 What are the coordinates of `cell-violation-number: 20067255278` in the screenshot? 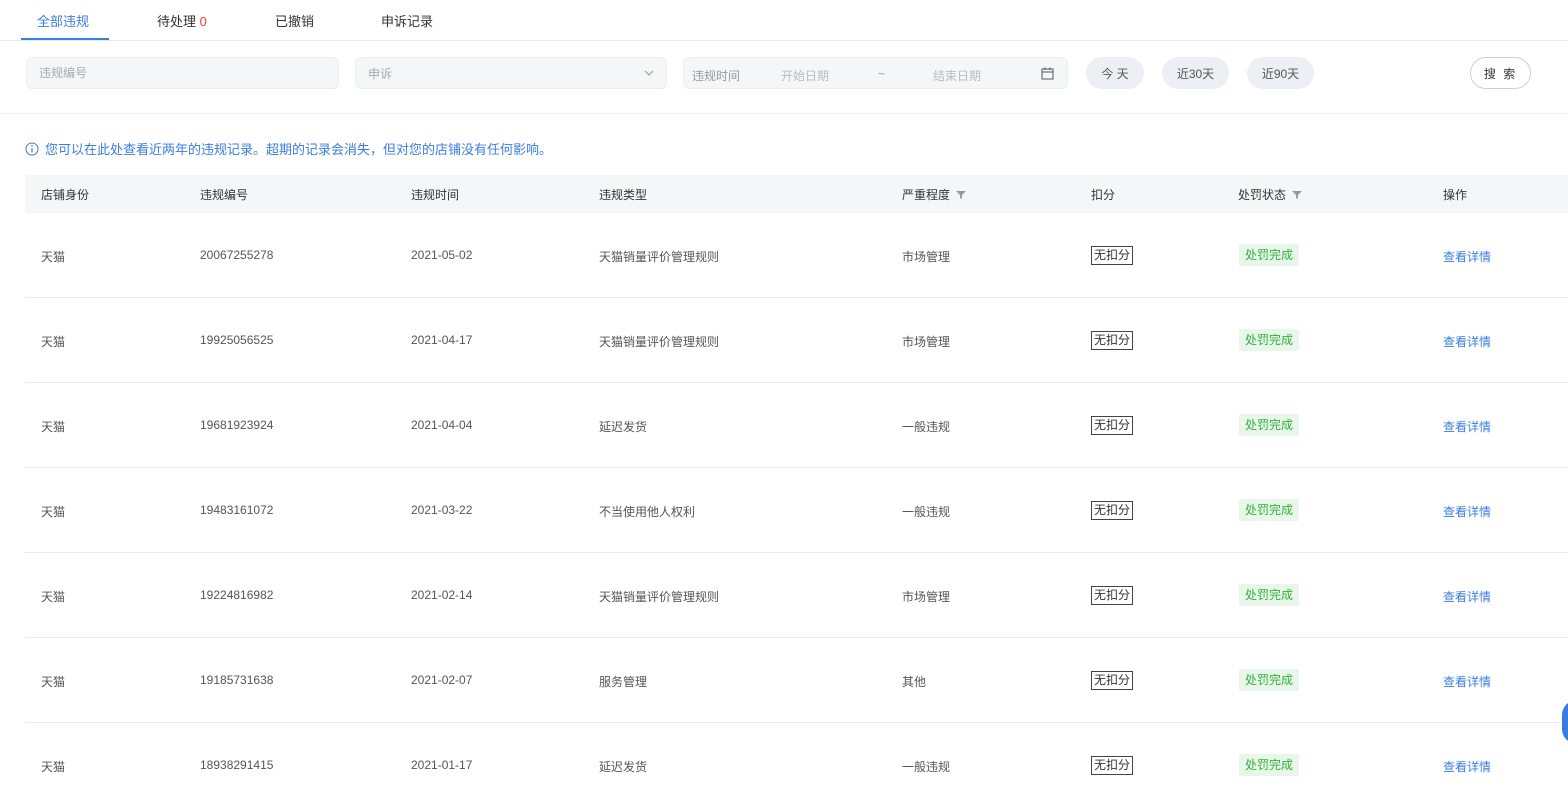 It's located at (237, 255).